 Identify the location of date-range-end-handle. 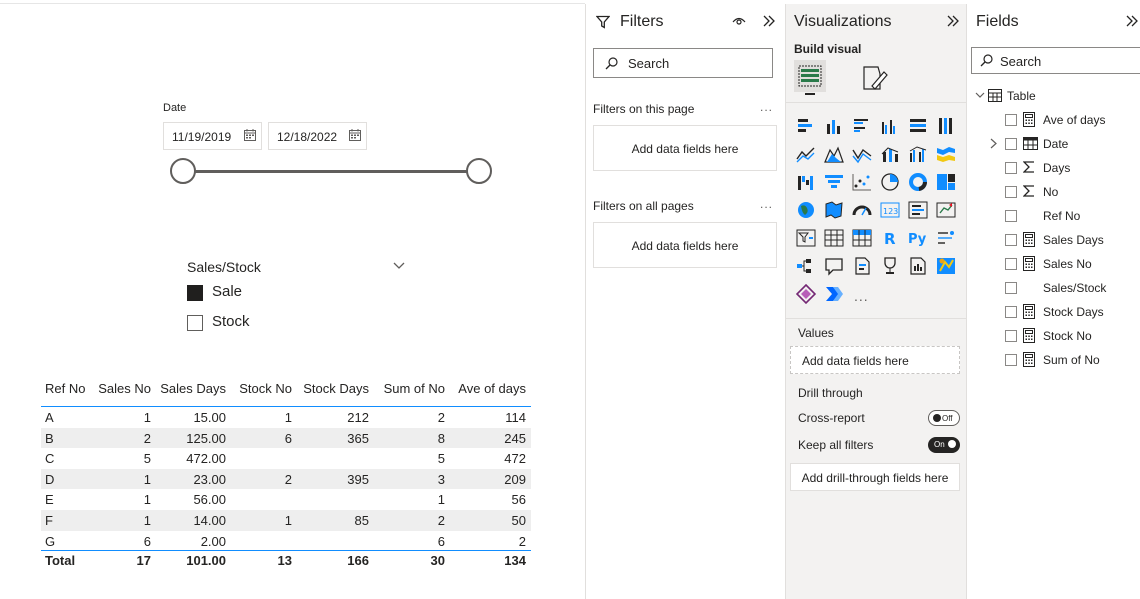
(479, 171).